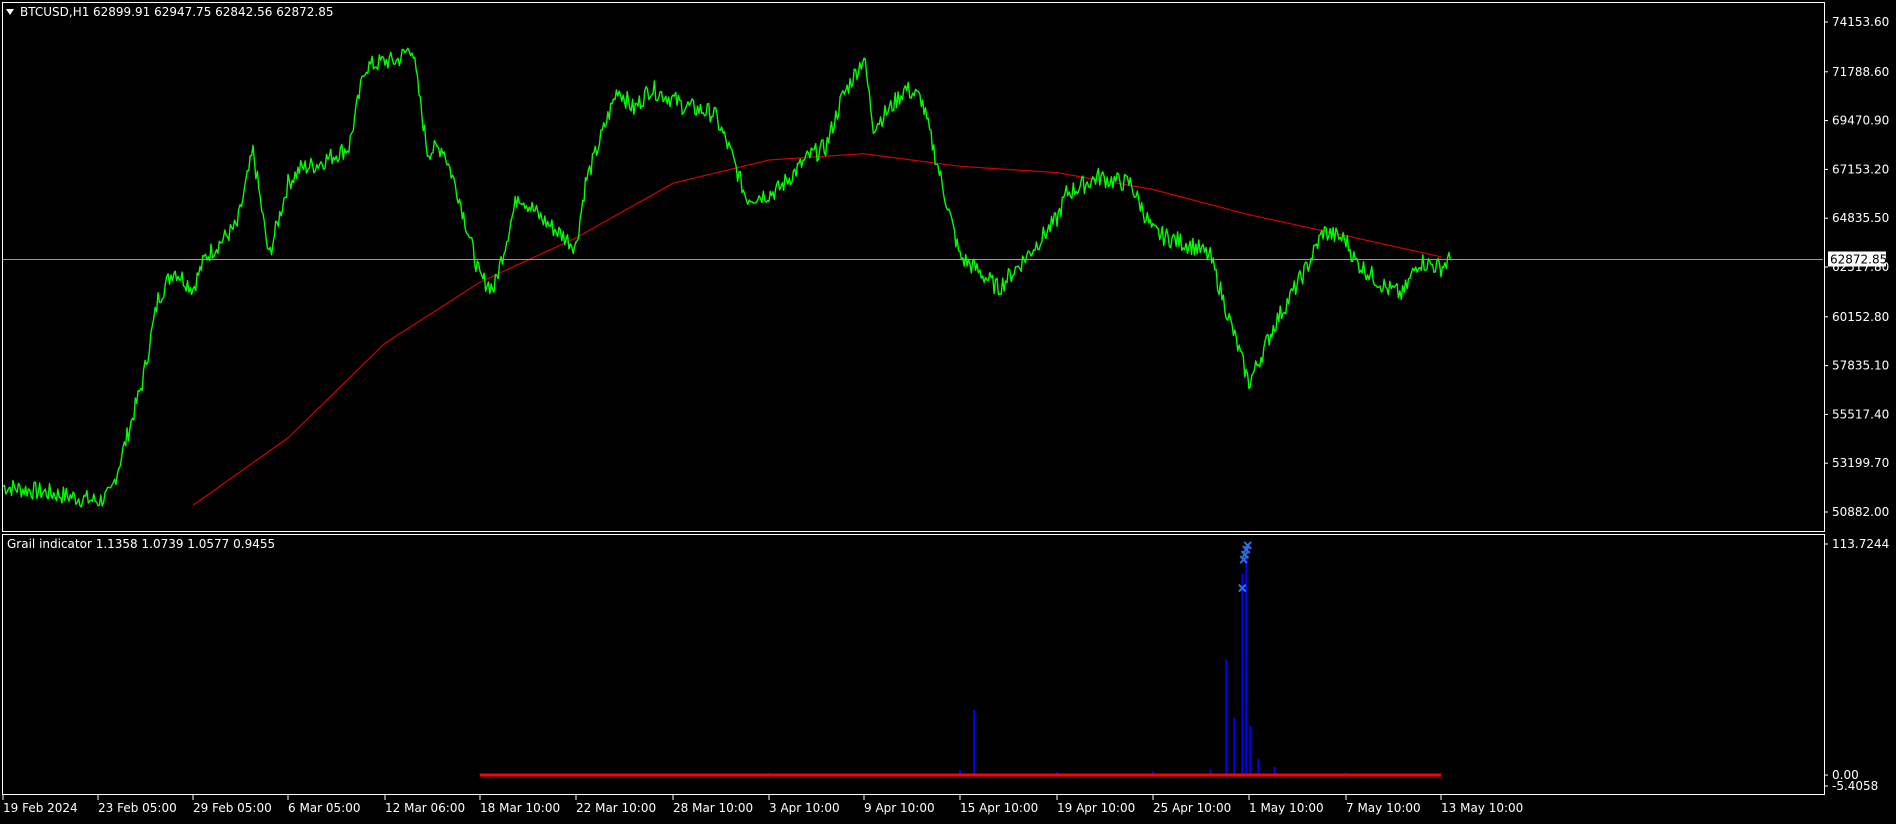 Image resolution: width=1896 pixels, height=824 pixels. What do you see at coordinates (713, 808) in the screenshot?
I see `time-tick-label: 28 Mar 10:00` at bounding box center [713, 808].